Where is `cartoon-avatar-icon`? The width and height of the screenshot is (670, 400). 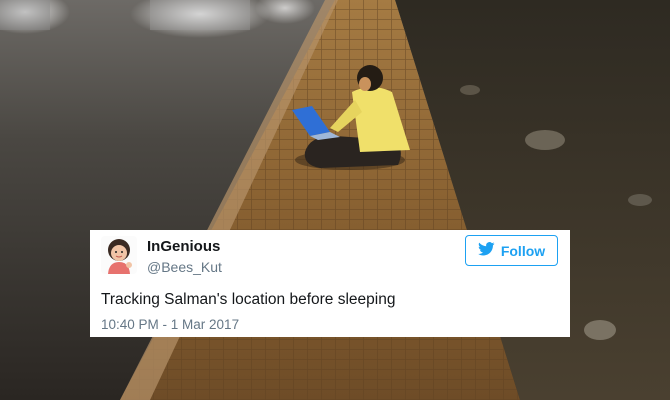
cartoon-avatar-icon is located at coordinates (119, 255).